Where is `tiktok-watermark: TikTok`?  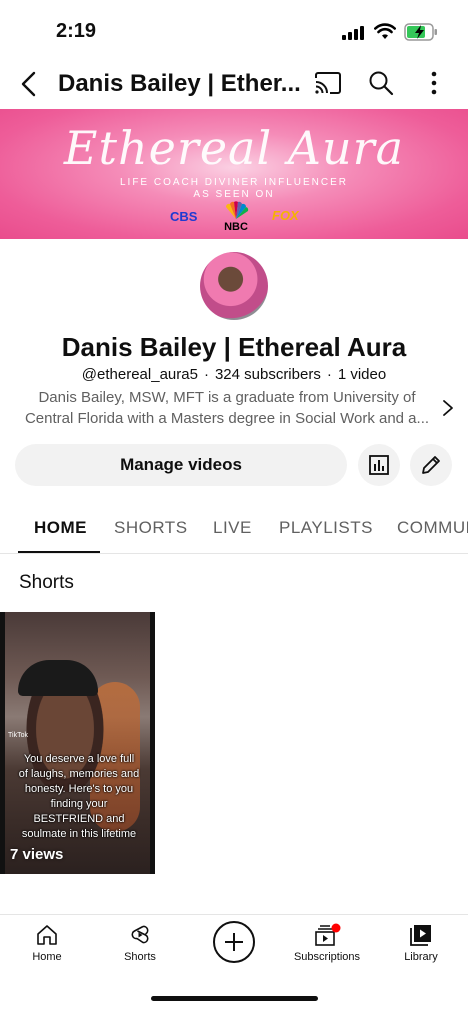 tiktok-watermark: TikTok is located at coordinates (18, 735).